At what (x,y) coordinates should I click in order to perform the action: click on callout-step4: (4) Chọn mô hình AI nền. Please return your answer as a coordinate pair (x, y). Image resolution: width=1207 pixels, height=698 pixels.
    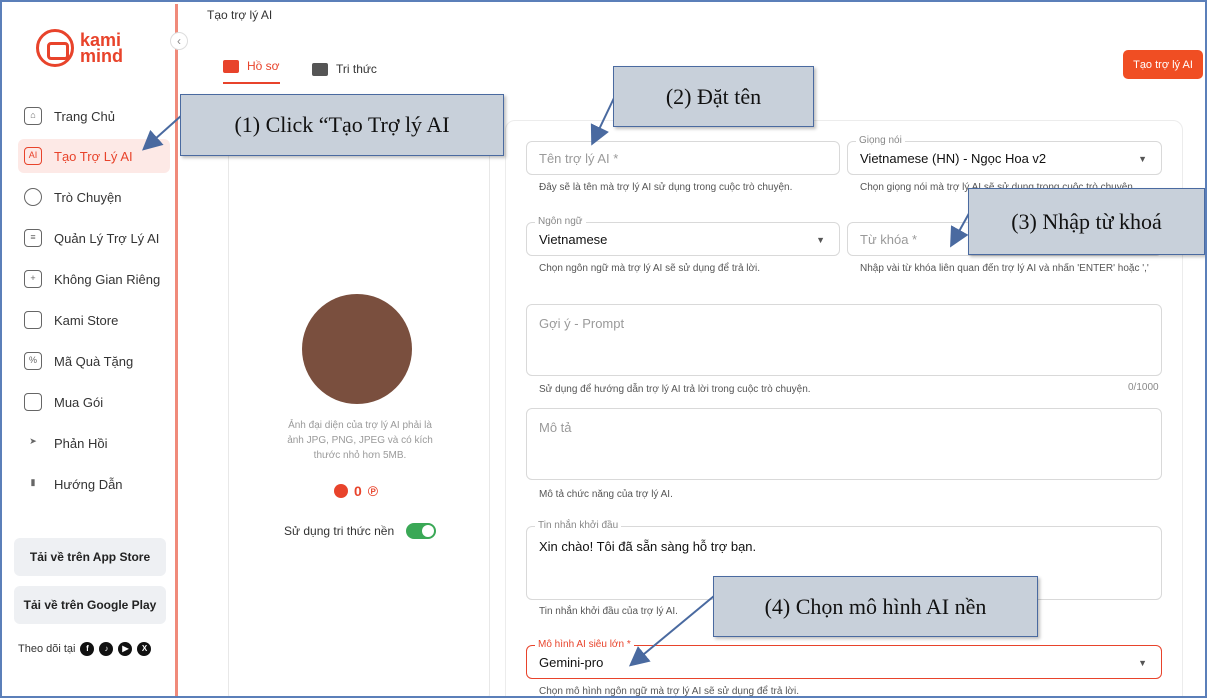
    Looking at the image, I should click on (875, 606).